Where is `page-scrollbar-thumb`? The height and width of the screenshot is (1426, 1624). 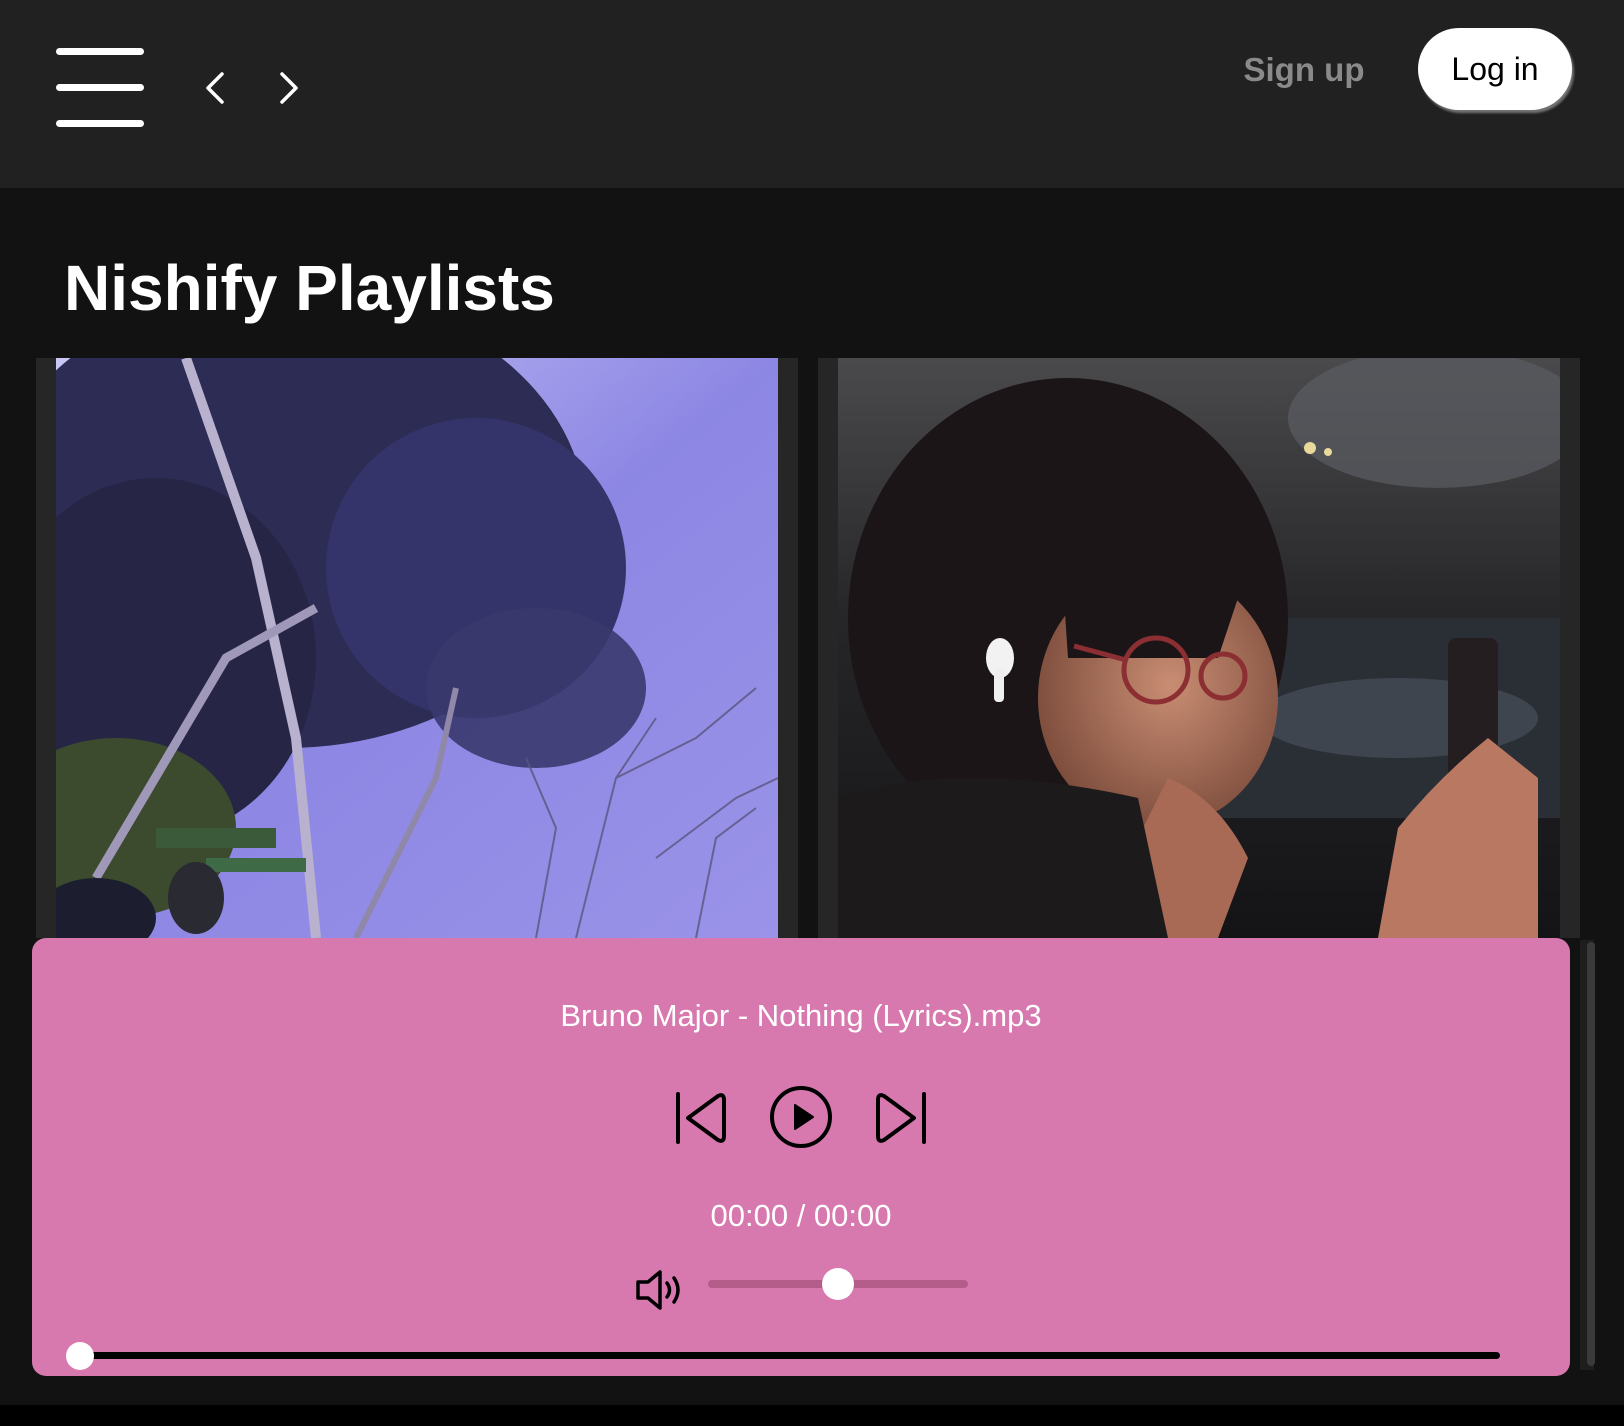
page-scrollbar-thumb is located at coordinates (1591, 1154).